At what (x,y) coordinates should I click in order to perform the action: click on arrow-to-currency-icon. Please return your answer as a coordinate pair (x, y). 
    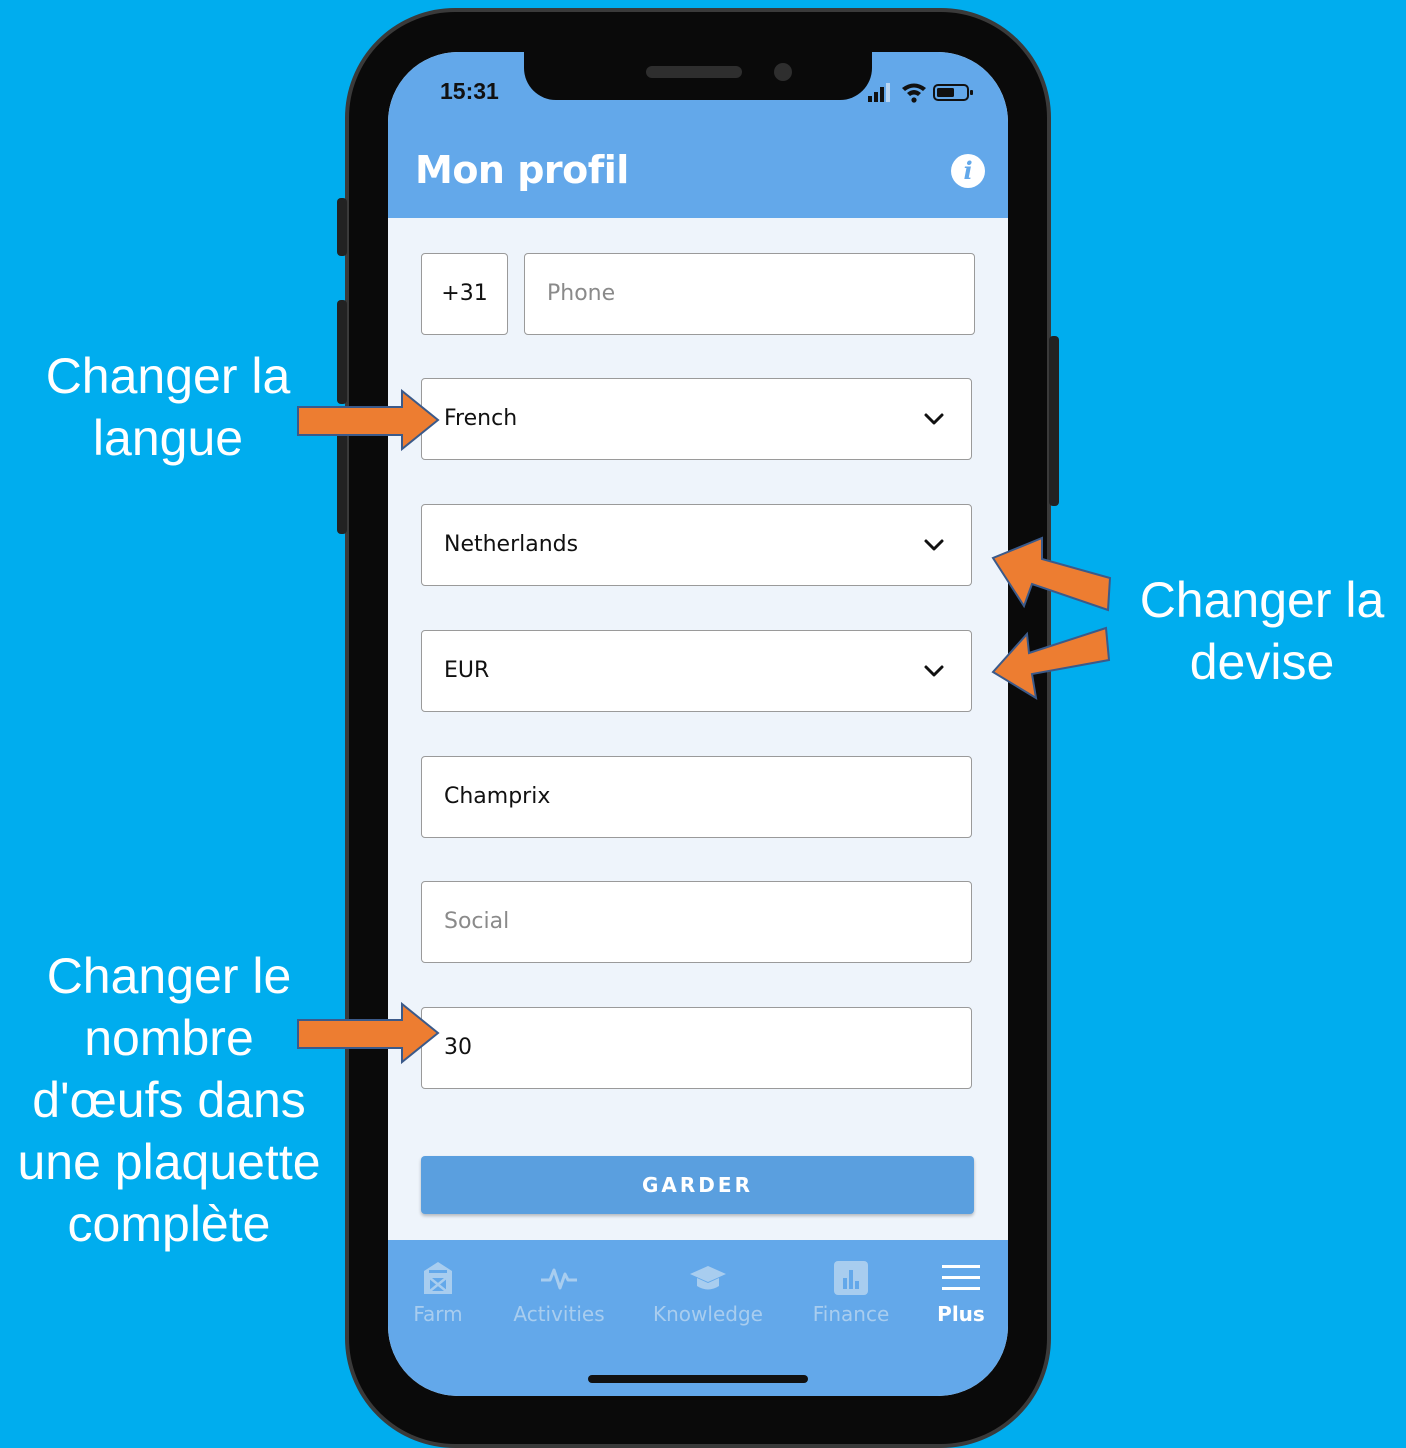
    Looking at the image, I should click on (1051, 663).